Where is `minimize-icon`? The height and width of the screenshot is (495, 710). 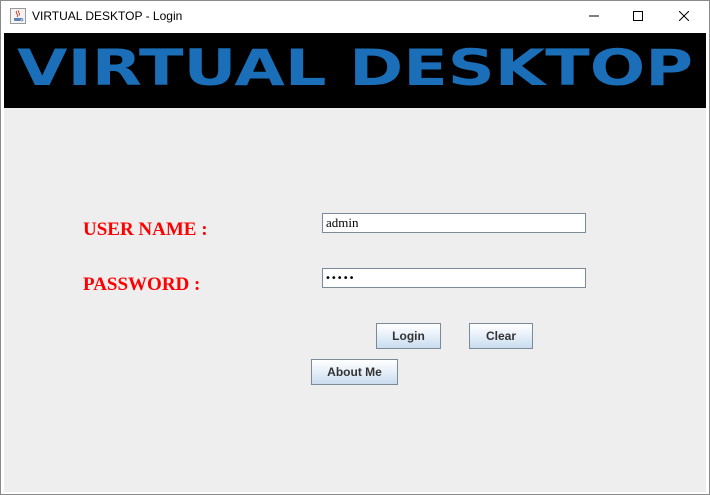 minimize-icon is located at coordinates (594, 17).